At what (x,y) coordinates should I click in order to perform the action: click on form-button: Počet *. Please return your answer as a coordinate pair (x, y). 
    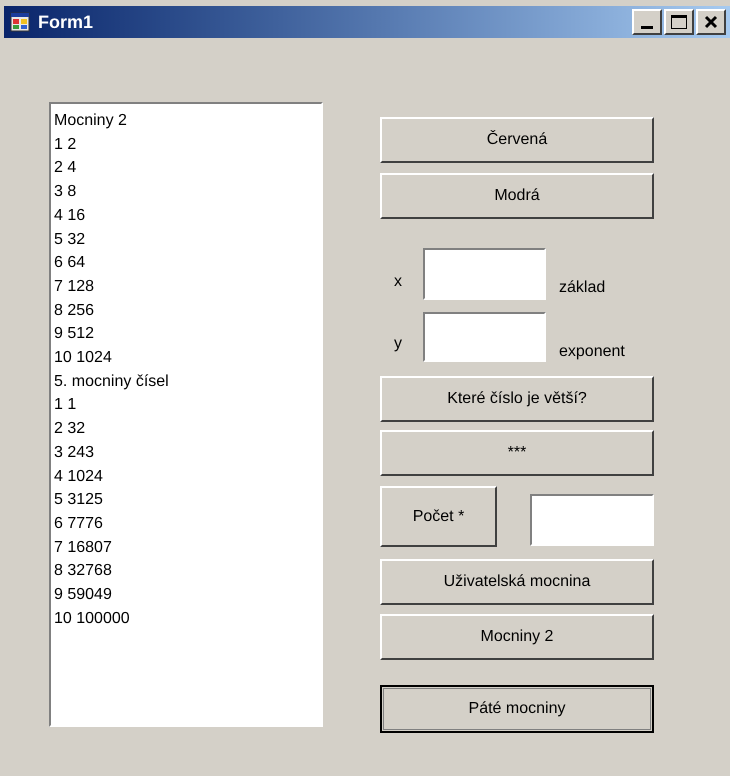
    Looking at the image, I should click on (438, 516).